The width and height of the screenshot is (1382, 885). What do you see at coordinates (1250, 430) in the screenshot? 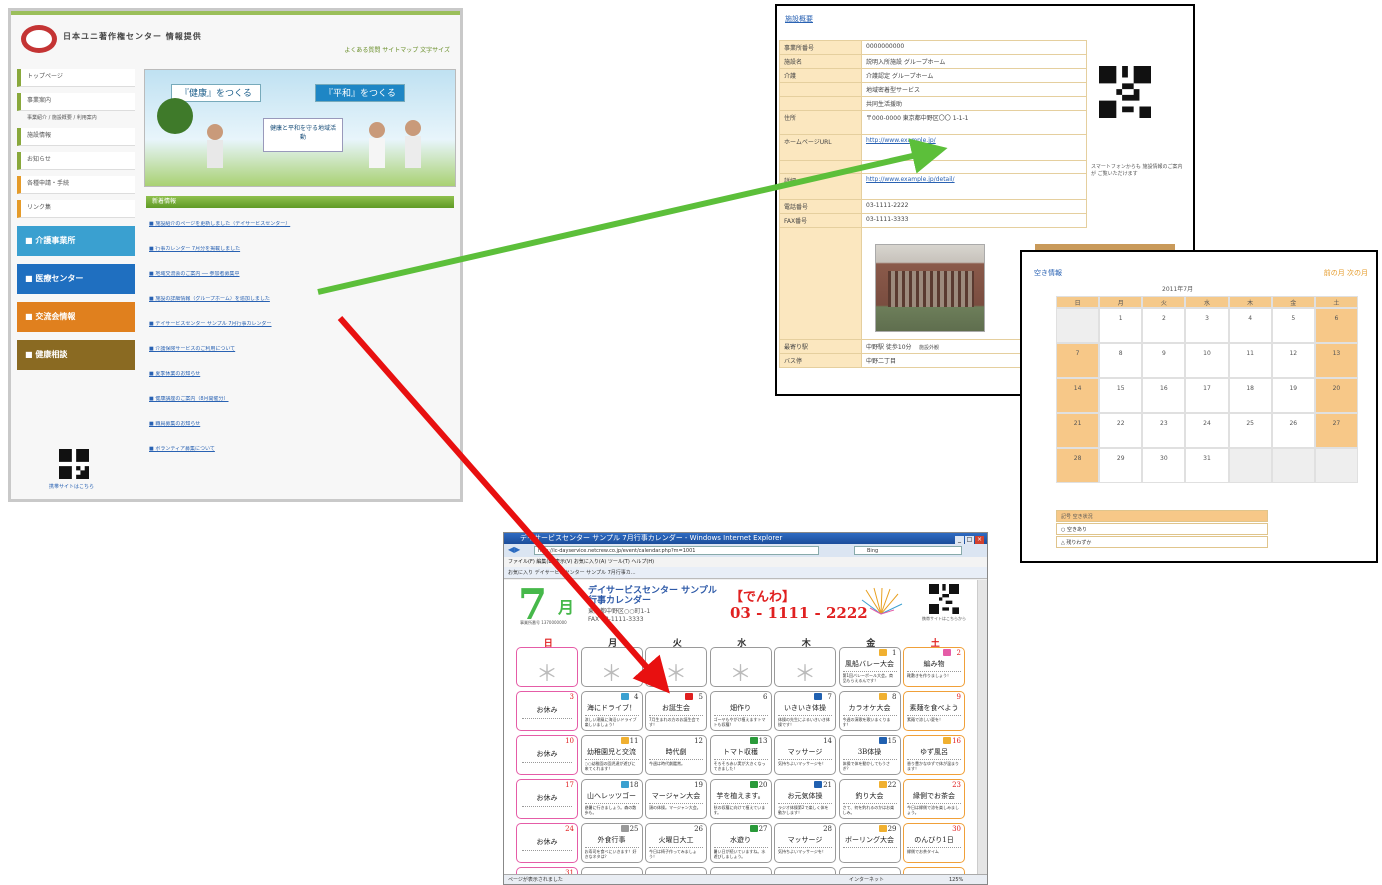
I see `availability-day-cell: 25` at bounding box center [1250, 430].